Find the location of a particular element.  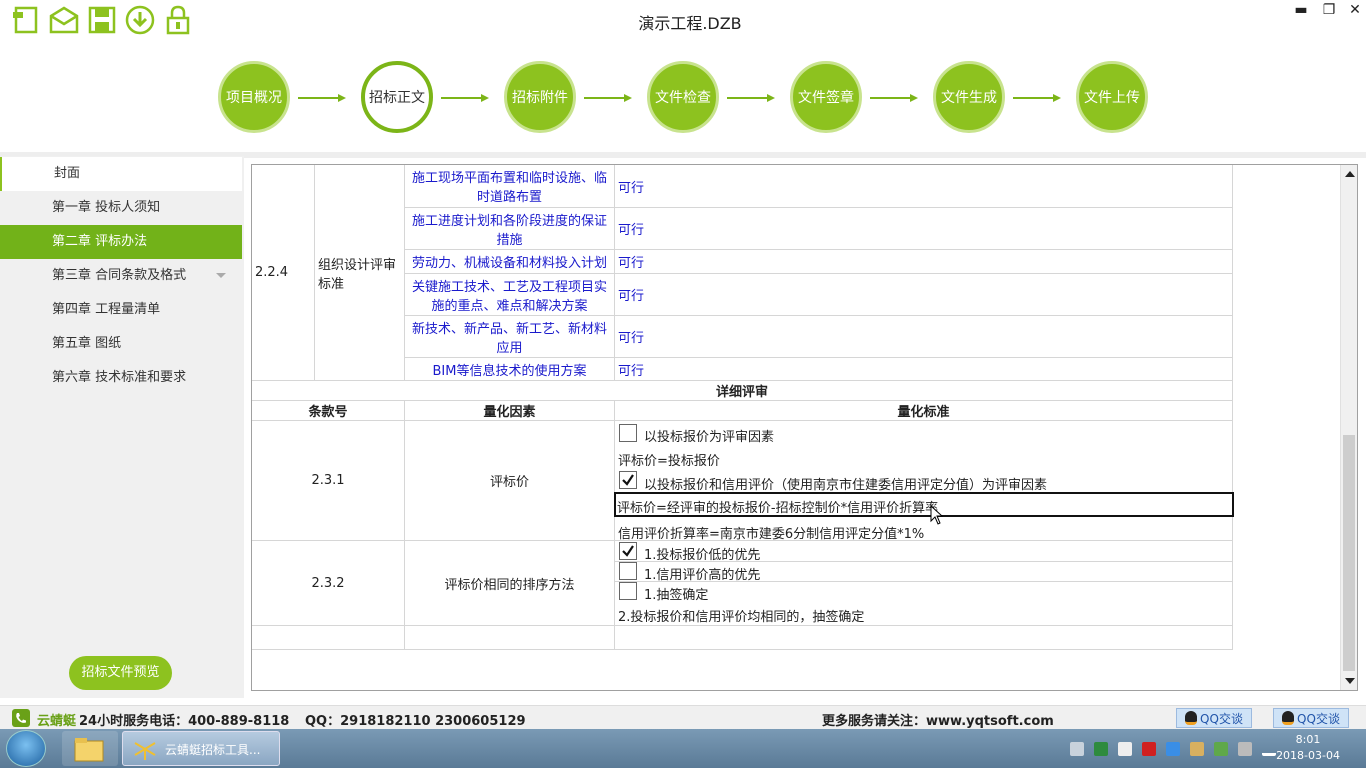

ca-icon is located at coordinates (1149, 749).